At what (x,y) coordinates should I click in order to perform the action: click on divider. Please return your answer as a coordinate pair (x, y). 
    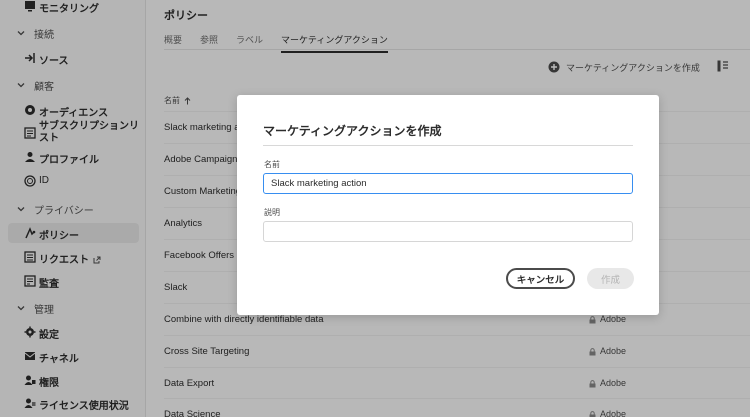
    Looking at the image, I should click on (448, 145).